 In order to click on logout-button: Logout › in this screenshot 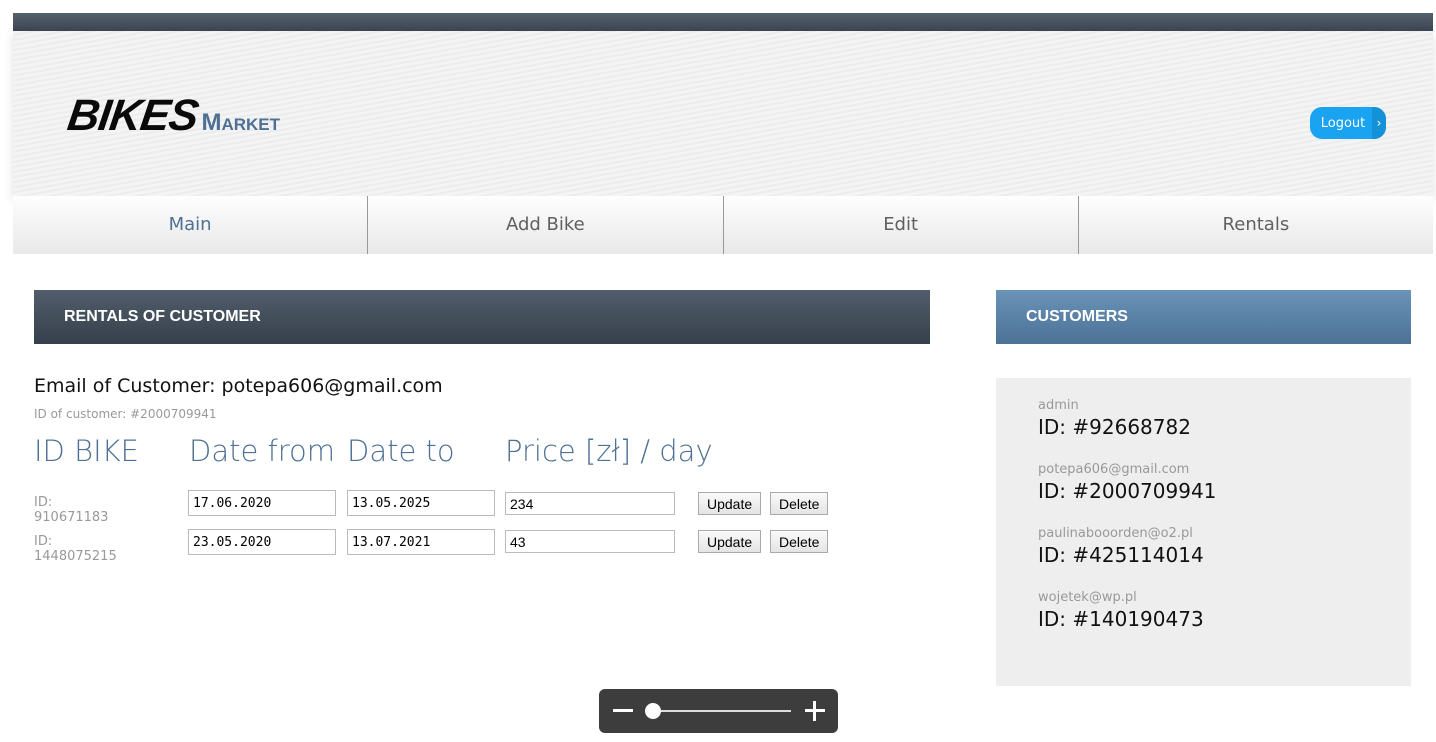, I will do `click(1348, 123)`.